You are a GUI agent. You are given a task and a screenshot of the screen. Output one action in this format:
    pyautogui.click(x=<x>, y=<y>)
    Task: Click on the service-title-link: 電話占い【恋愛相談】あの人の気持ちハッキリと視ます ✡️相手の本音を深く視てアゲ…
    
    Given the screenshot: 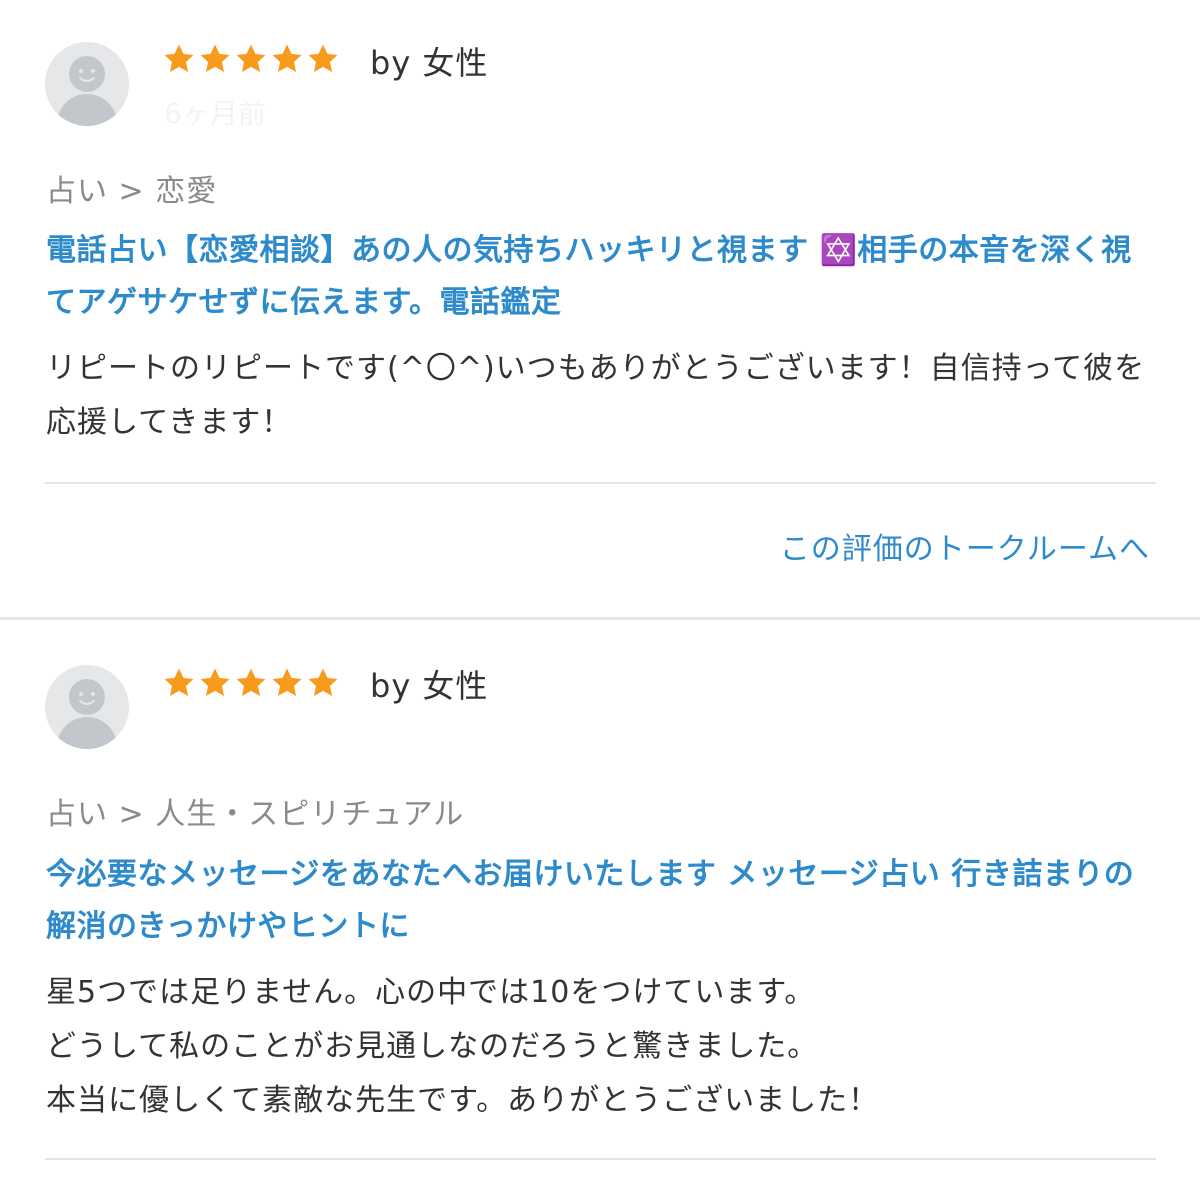 What is the action you would take?
    pyautogui.click(x=601, y=277)
    